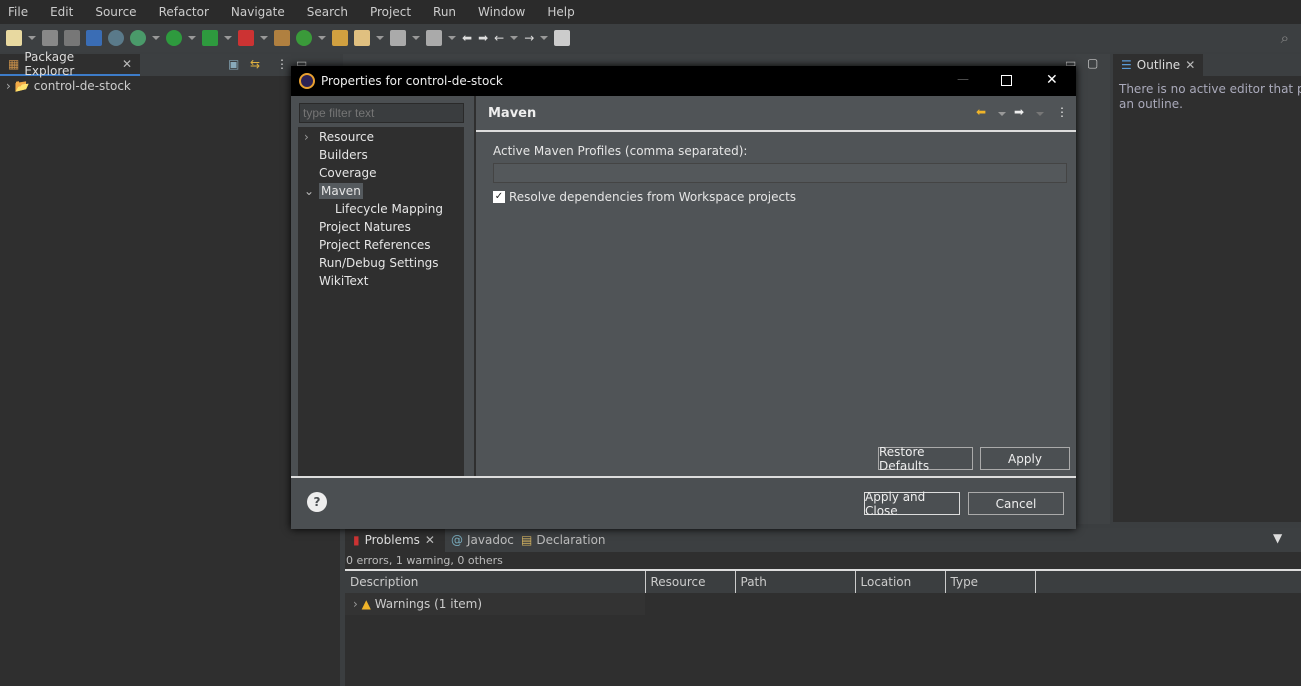 The height and width of the screenshot is (686, 1301). What do you see at coordinates (366, 604) in the screenshot?
I see `warning-icon: ▲` at bounding box center [366, 604].